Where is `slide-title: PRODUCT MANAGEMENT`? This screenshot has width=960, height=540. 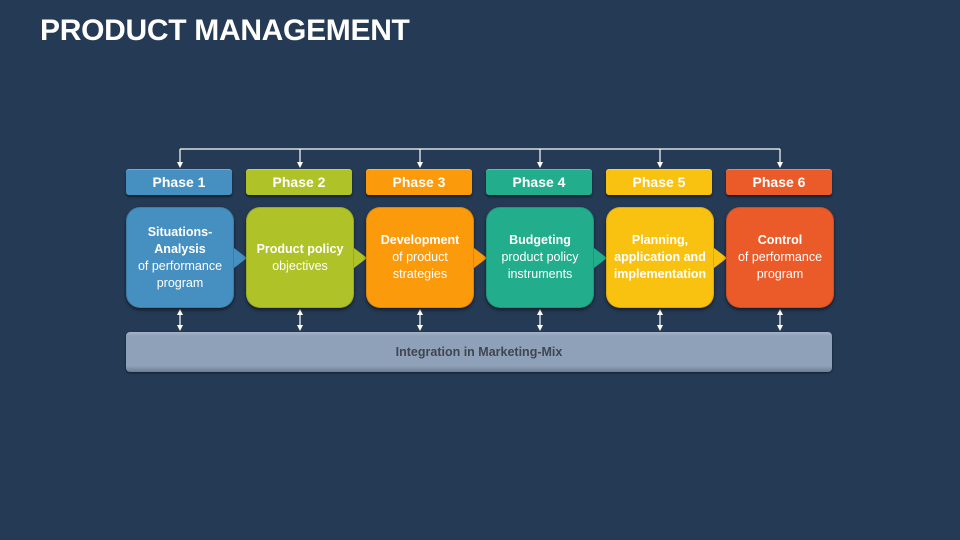 slide-title: PRODUCT MANAGEMENT is located at coordinates (225, 30).